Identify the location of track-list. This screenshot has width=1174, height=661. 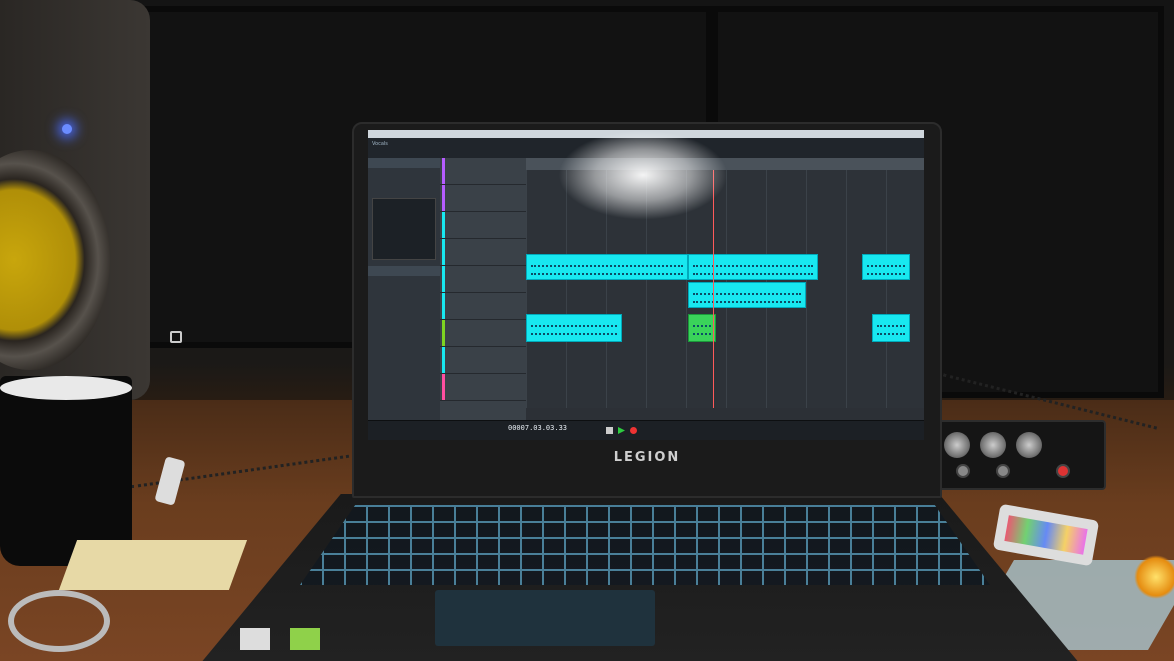
(483, 289).